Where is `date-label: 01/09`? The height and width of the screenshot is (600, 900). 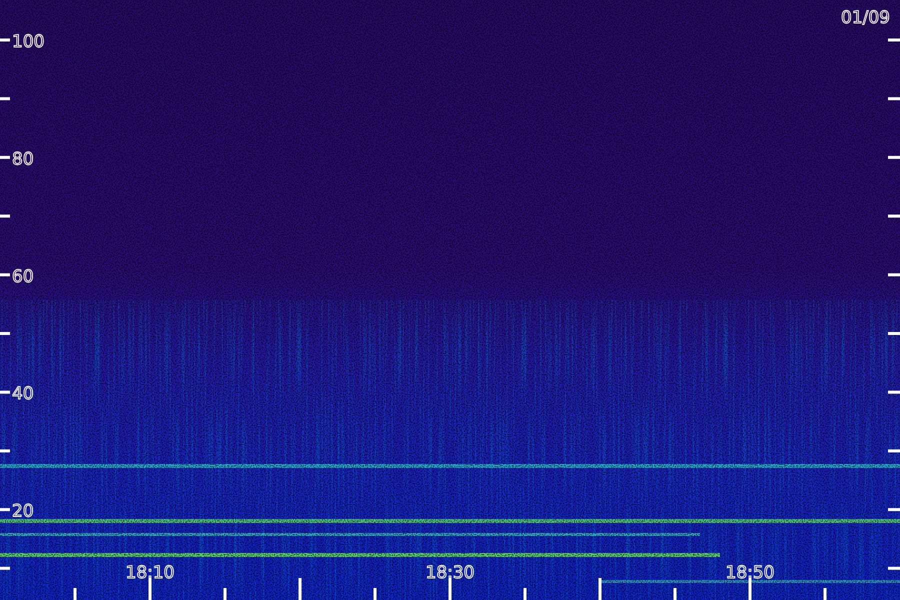 date-label: 01/09 is located at coordinates (865, 18).